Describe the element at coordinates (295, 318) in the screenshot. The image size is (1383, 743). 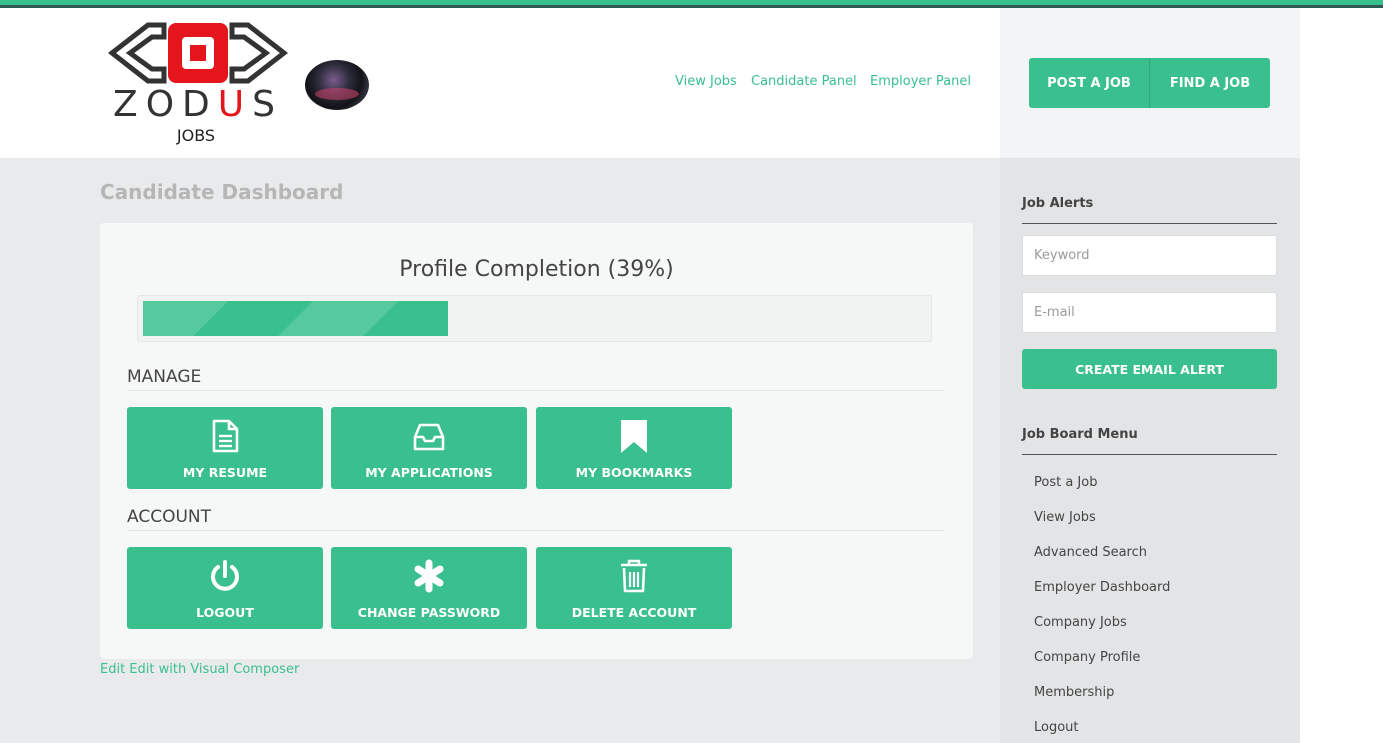
I see `profile-progress-fill` at that location.